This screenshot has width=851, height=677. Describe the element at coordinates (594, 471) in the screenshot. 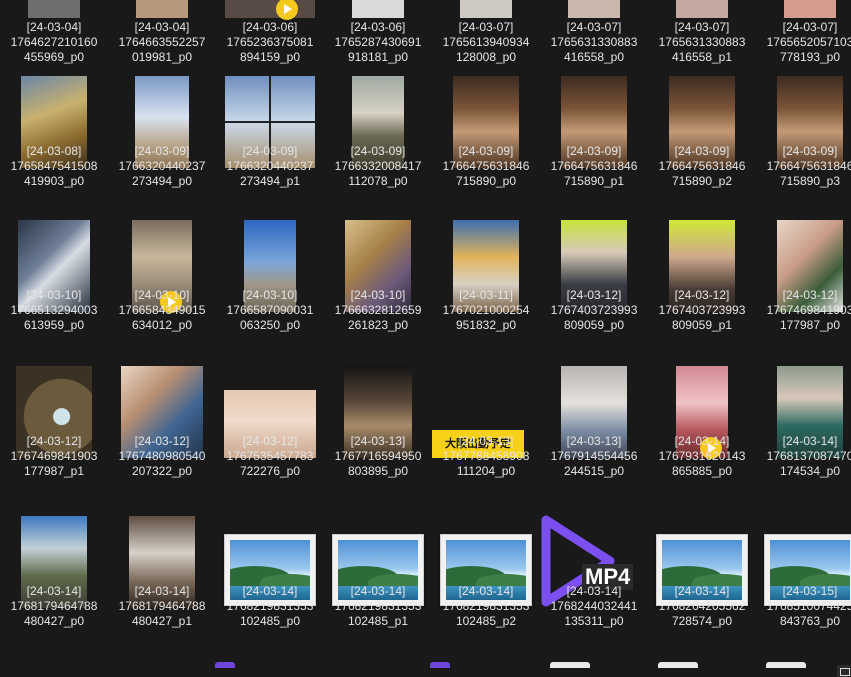

I see `file-name-label: 244515_p0` at that location.